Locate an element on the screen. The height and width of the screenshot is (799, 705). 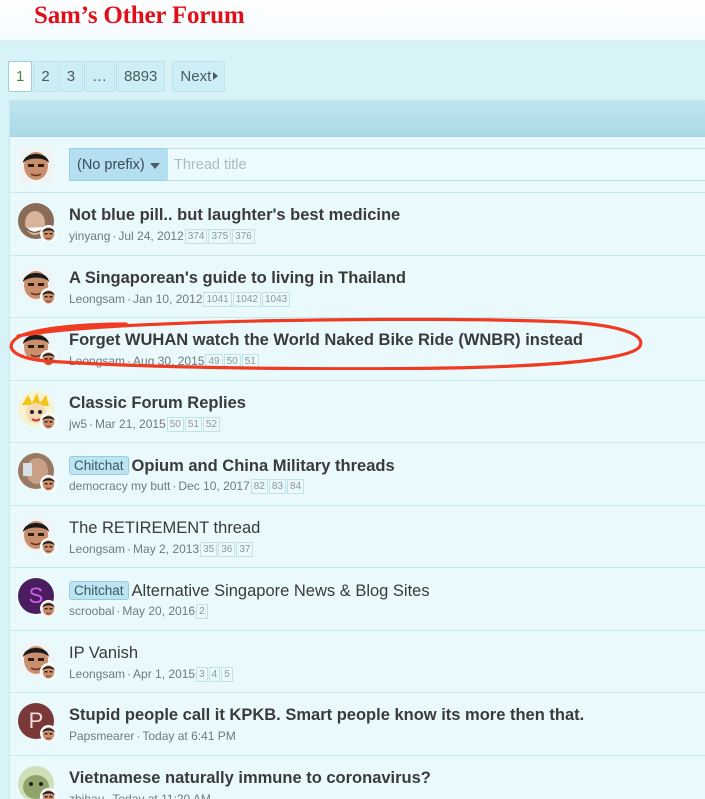
thread-date: Dec 10, 2017 is located at coordinates (213, 486).